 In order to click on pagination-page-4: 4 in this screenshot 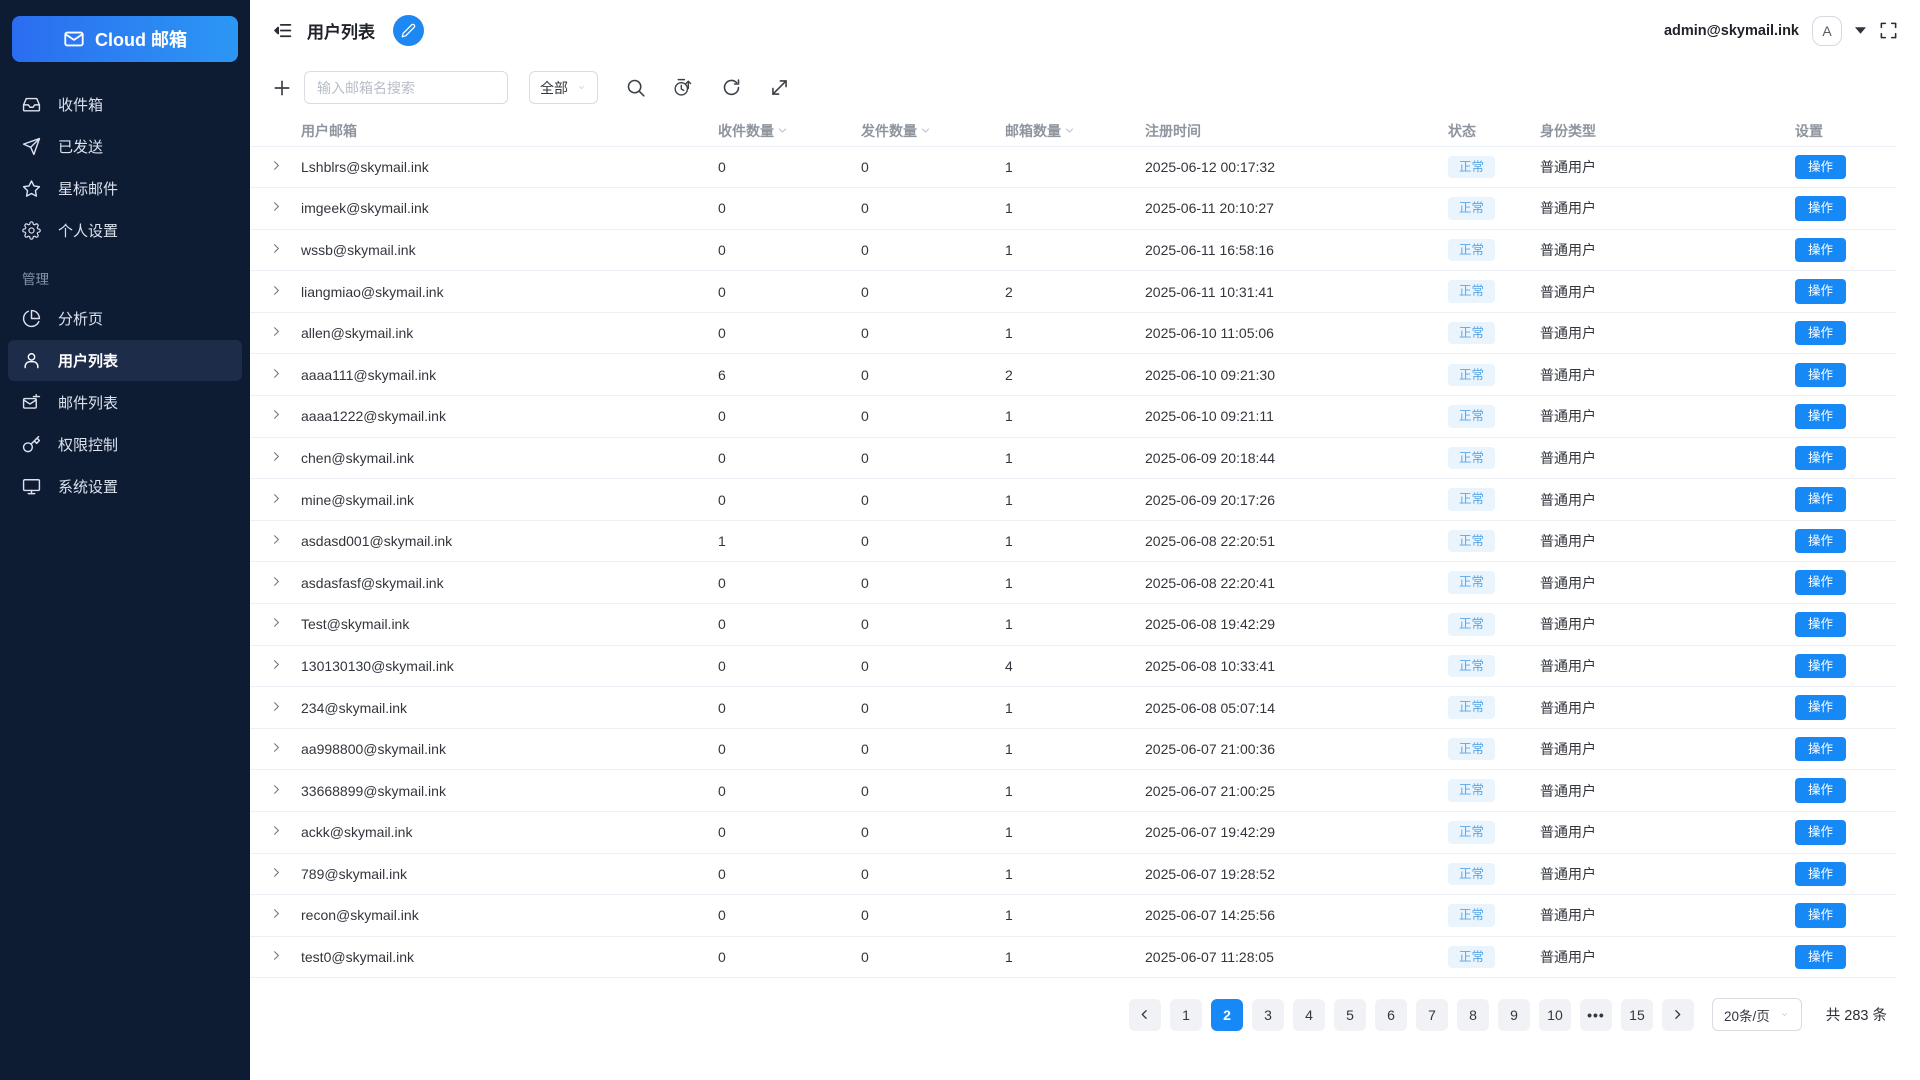, I will do `click(1308, 1014)`.